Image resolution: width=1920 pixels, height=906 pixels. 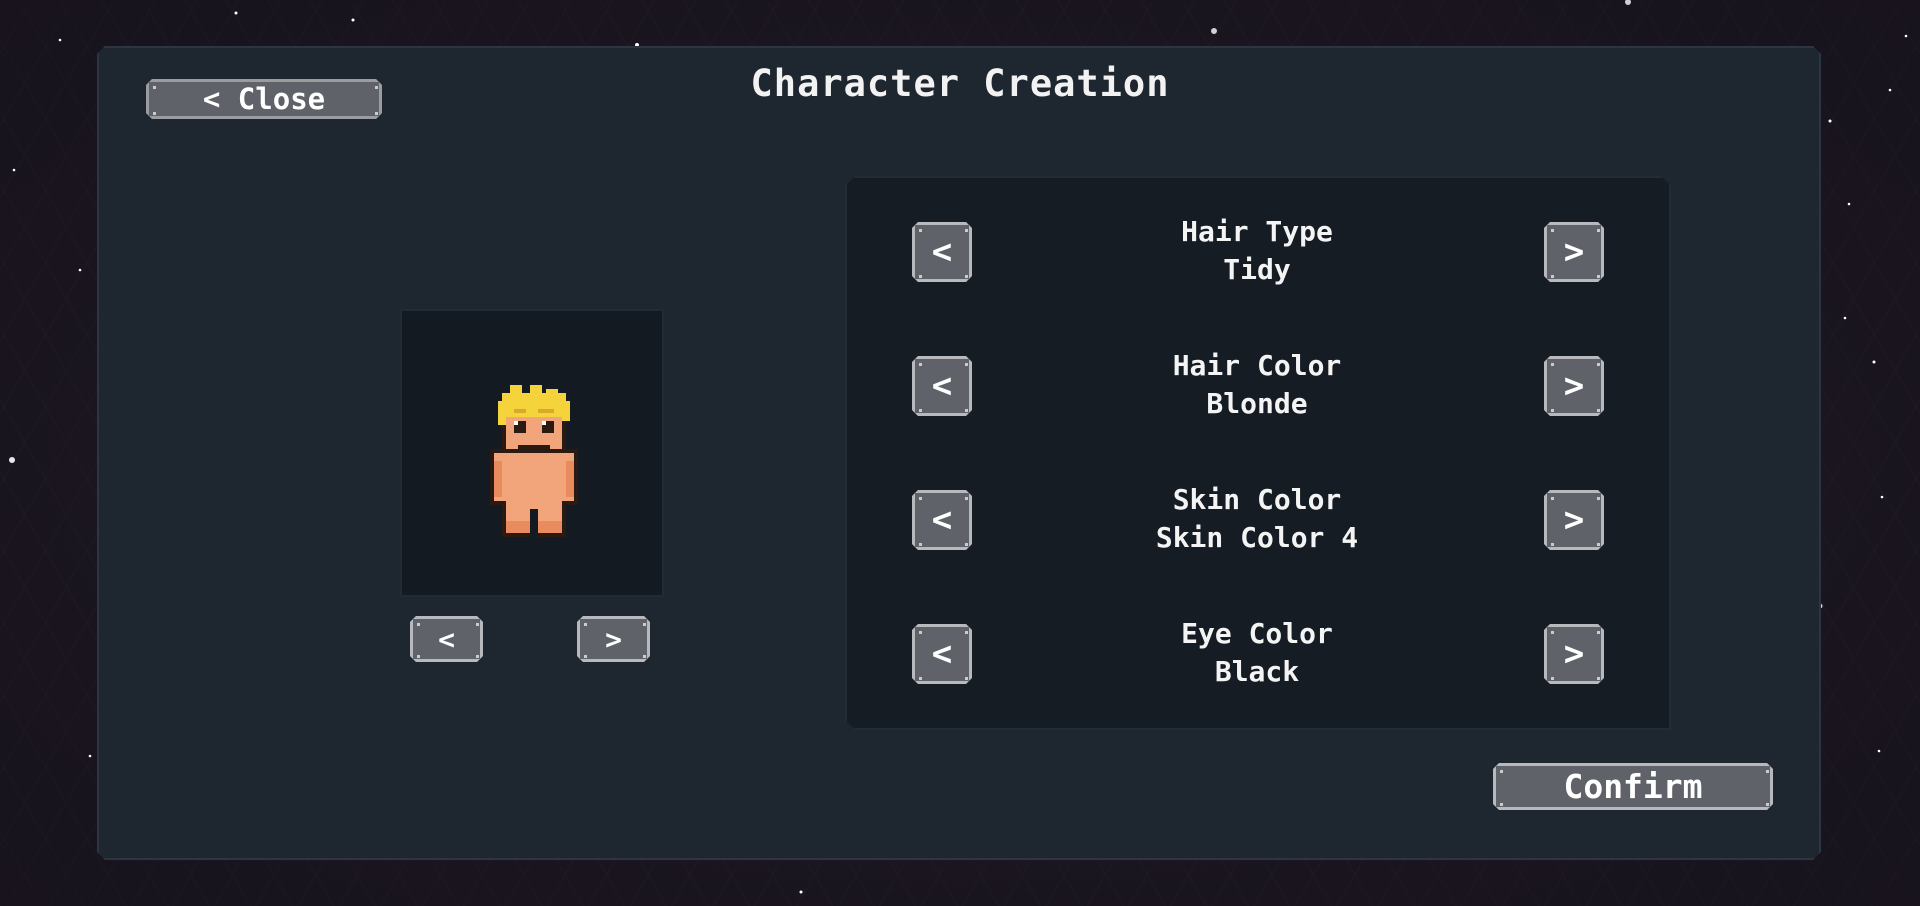 What do you see at coordinates (1257, 537) in the screenshot?
I see `option-value: Skin Color 4` at bounding box center [1257, 537].